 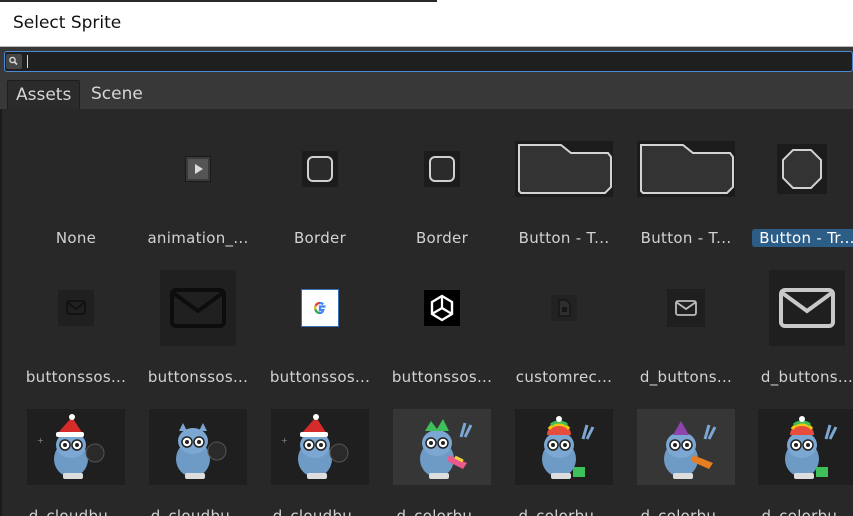 I want to click on owl-icon, so click(x=198, y=449).